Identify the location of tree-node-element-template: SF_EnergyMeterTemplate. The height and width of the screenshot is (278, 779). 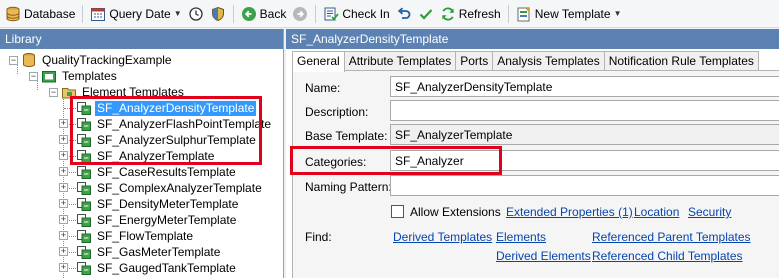
(157, 220).